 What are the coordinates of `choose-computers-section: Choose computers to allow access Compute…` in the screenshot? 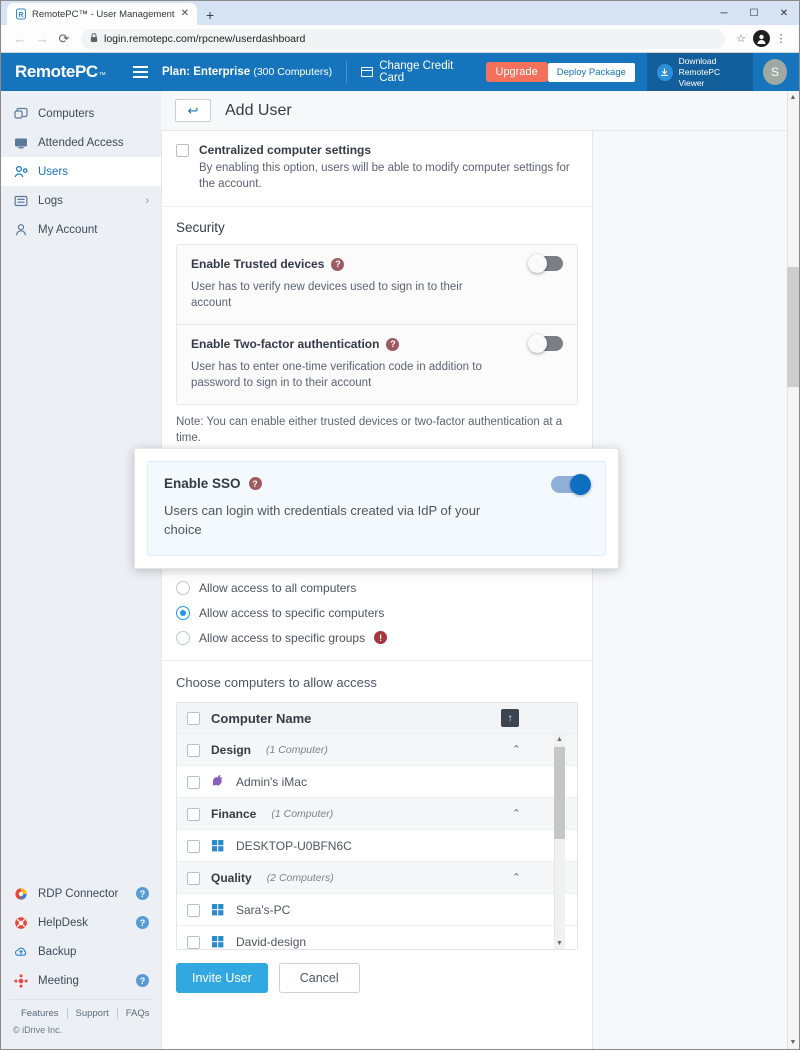 It's located at (377, 805).